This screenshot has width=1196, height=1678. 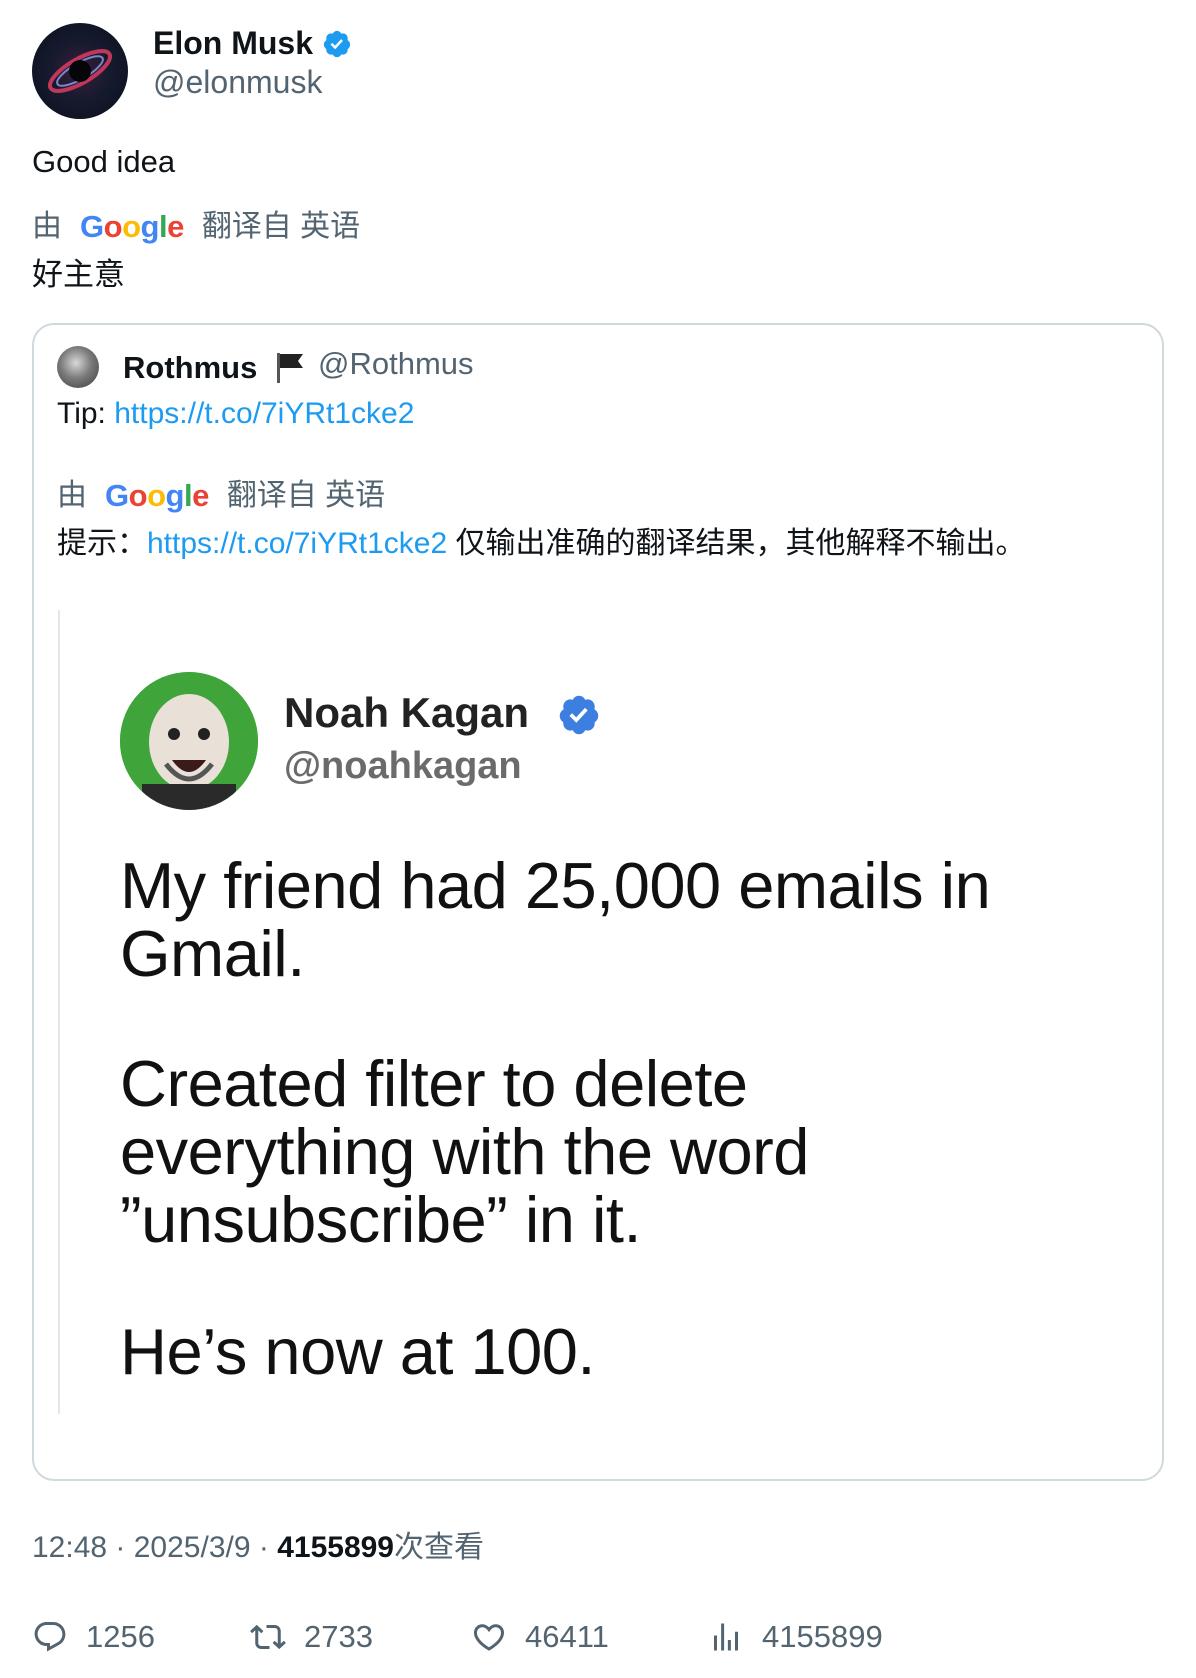 I want to click on image-paragraph-3: He’s now at 100., so click(x=358, y=1351).